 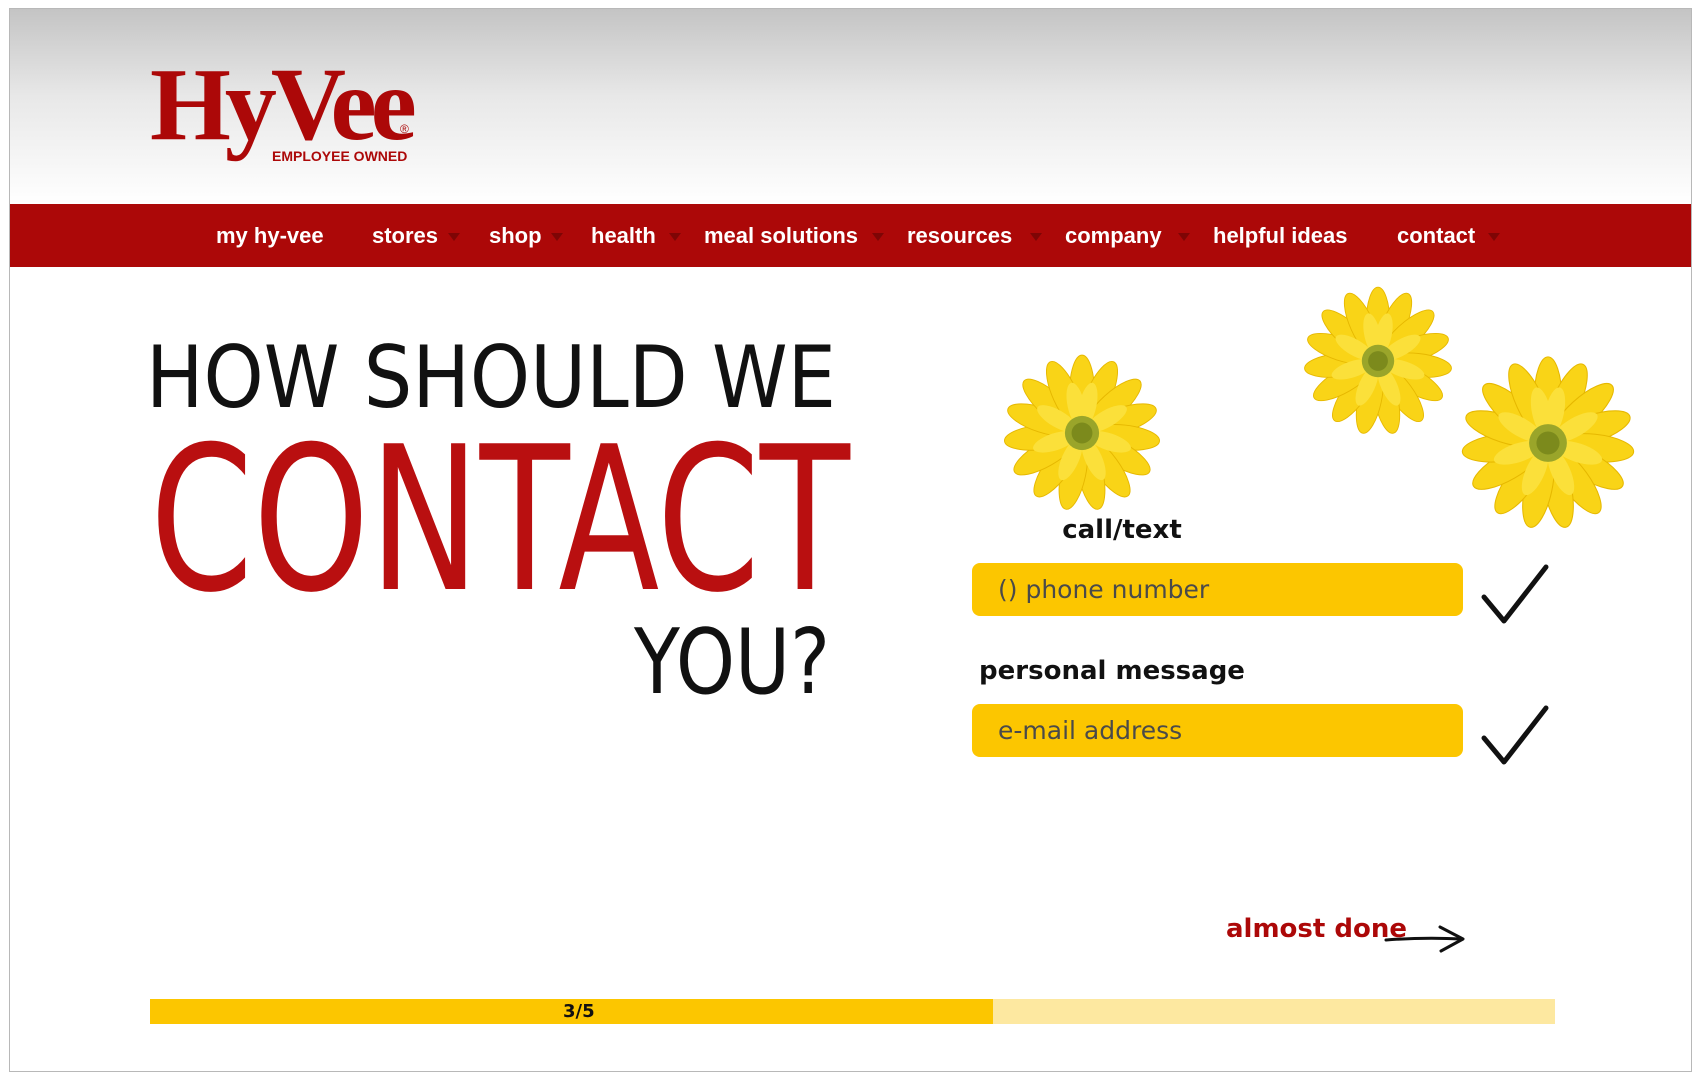 What do you see at coordinates (1436, 235) in the screenshot?
I see `nav-item-contact: contact` at bounding box center [1436, 235].